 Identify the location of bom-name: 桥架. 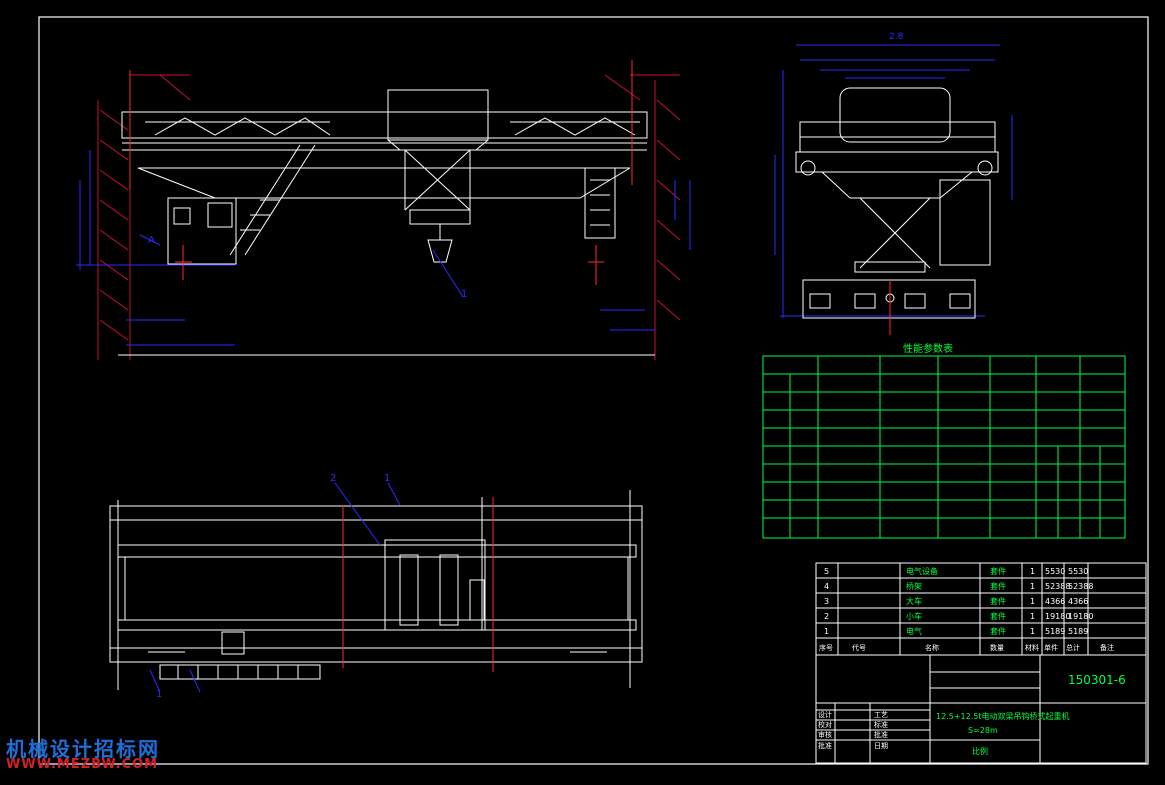
(914, 586).